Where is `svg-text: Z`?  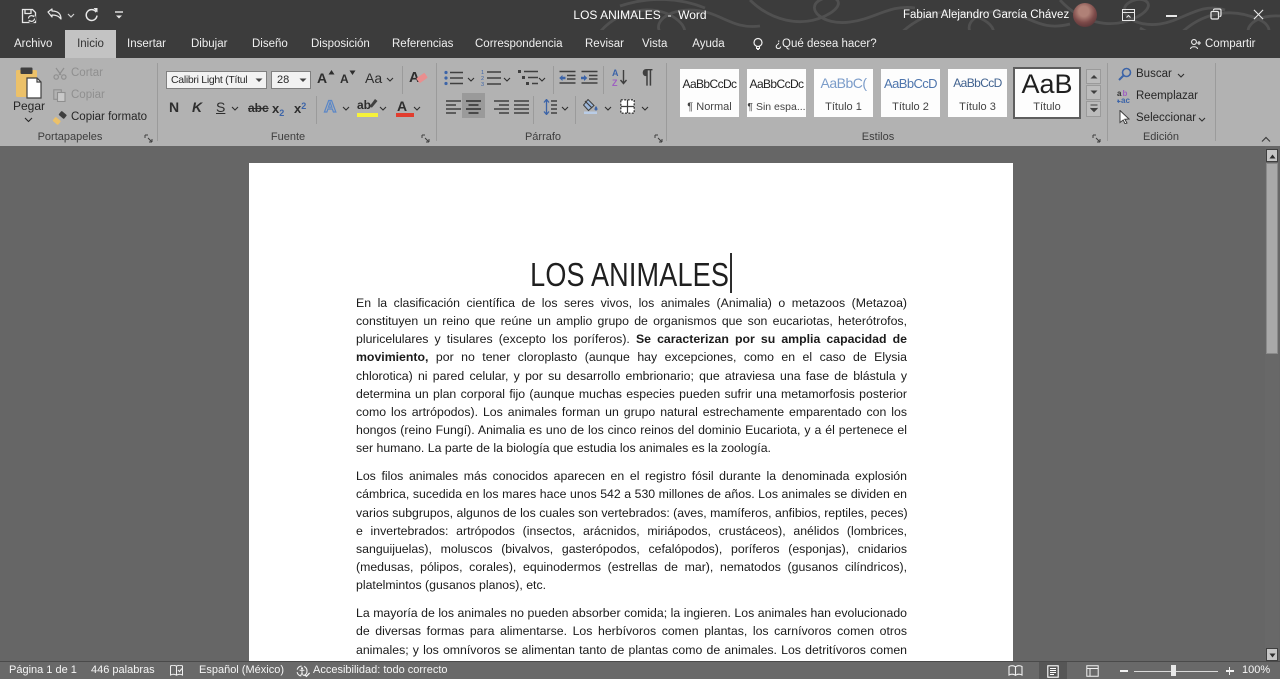
svg-text: Z is located at coordinates (615, 82).